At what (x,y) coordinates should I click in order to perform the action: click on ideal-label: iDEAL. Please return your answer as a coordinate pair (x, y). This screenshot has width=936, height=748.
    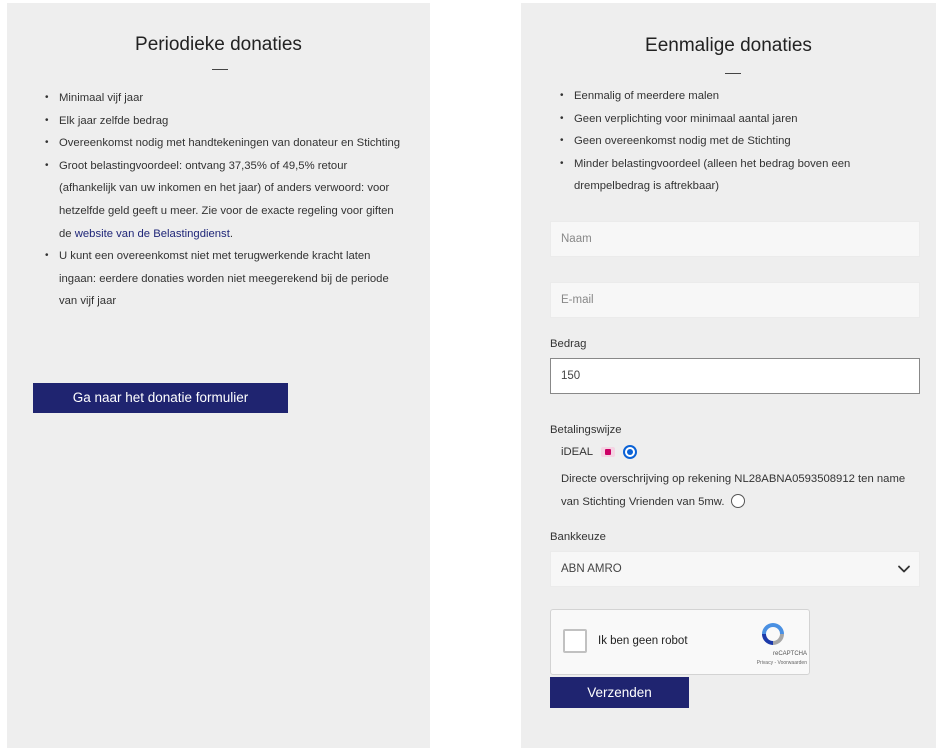
    Looking at the image, I should click on (577, 452).